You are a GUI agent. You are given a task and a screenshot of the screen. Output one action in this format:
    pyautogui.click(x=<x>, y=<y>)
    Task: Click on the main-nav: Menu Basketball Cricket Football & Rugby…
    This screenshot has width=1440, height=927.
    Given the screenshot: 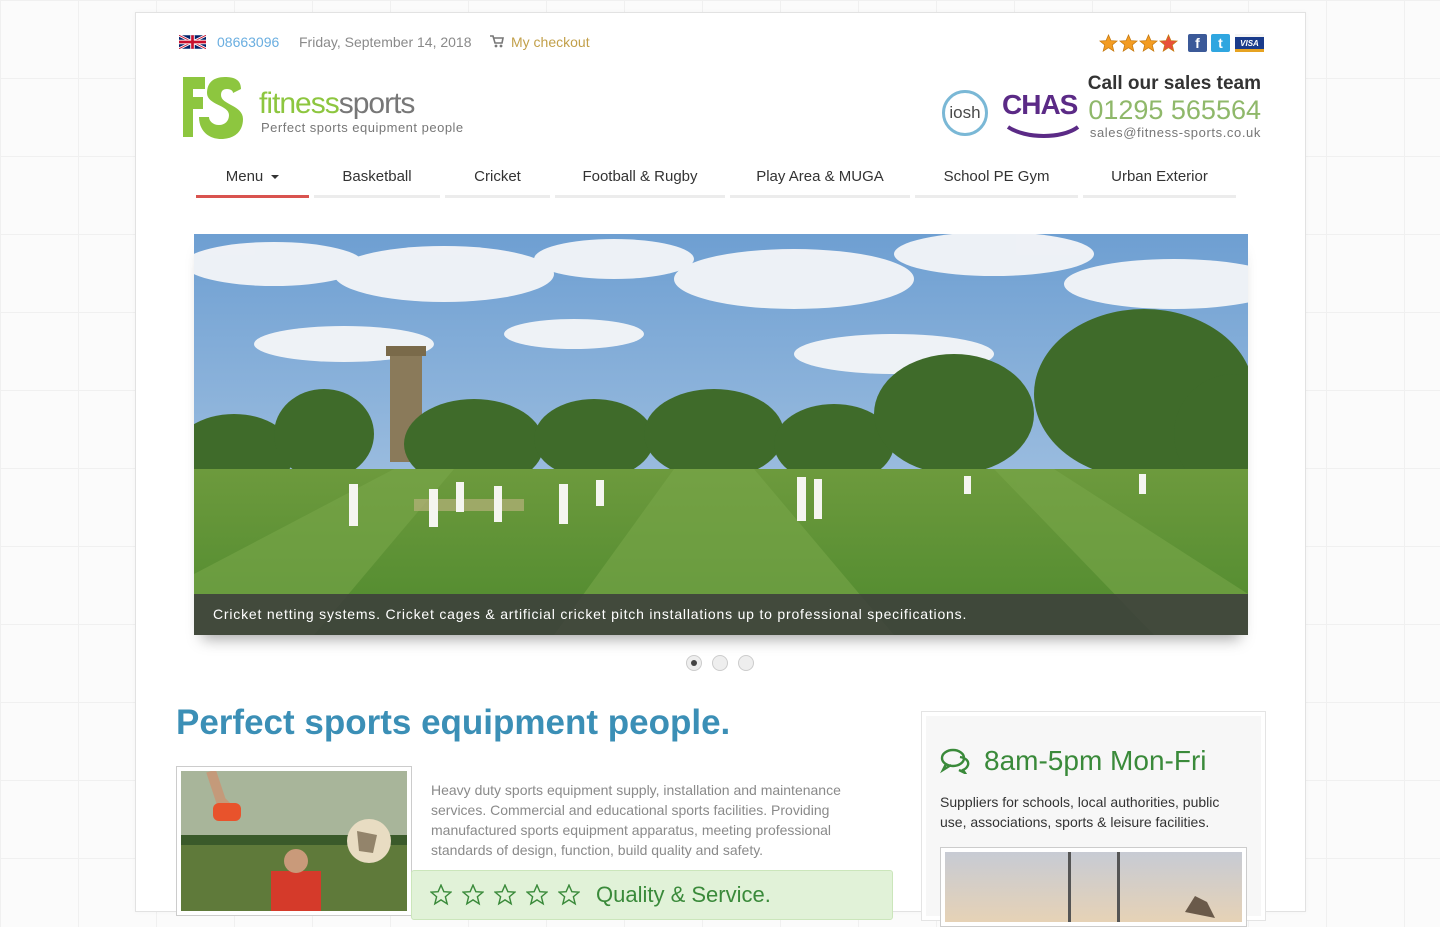 What is the action you would take?
    pyautogui.click(x=716, y=178)
    